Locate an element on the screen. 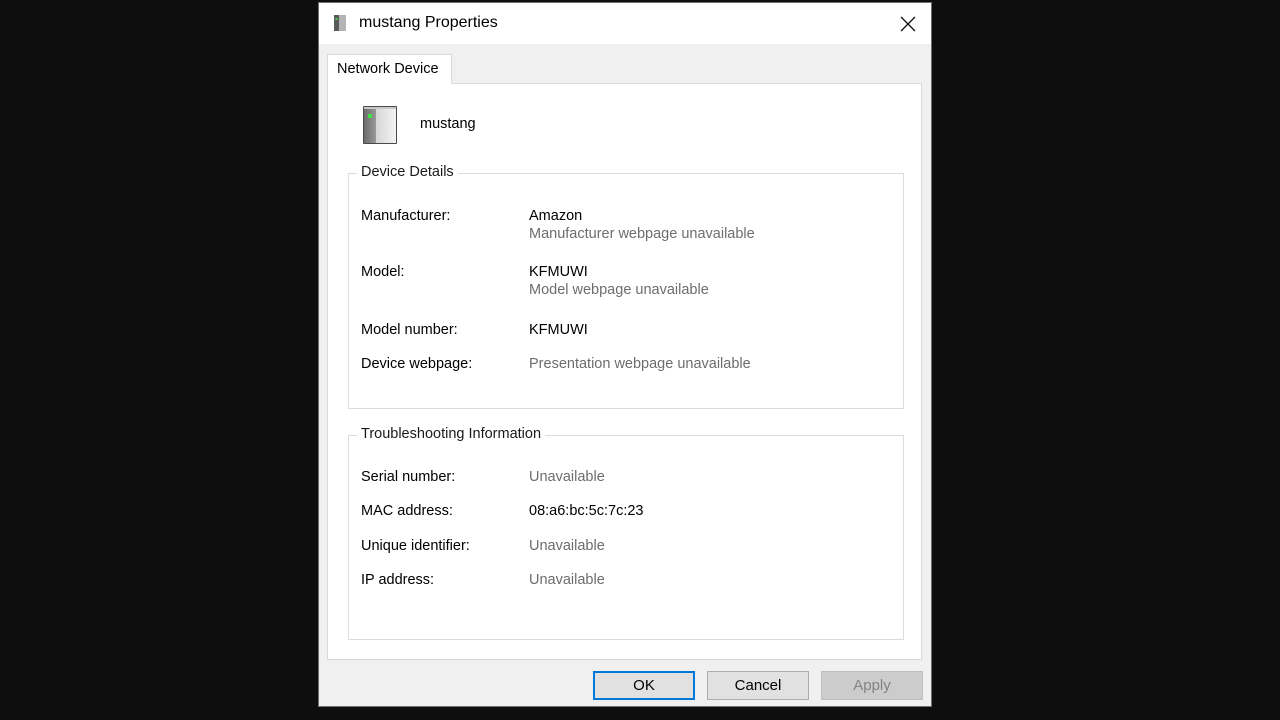  mac-address-label: MAC address: is located at coordinates (407, 511).